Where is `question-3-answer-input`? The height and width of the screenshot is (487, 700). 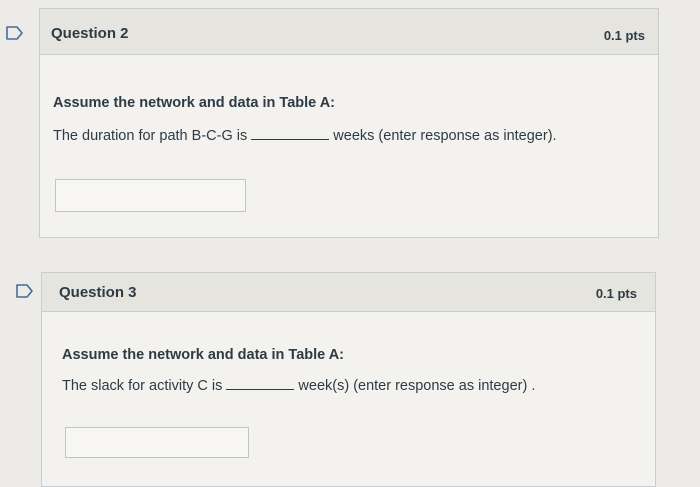 question-3-answer-input is located at coordinates (157, 442).